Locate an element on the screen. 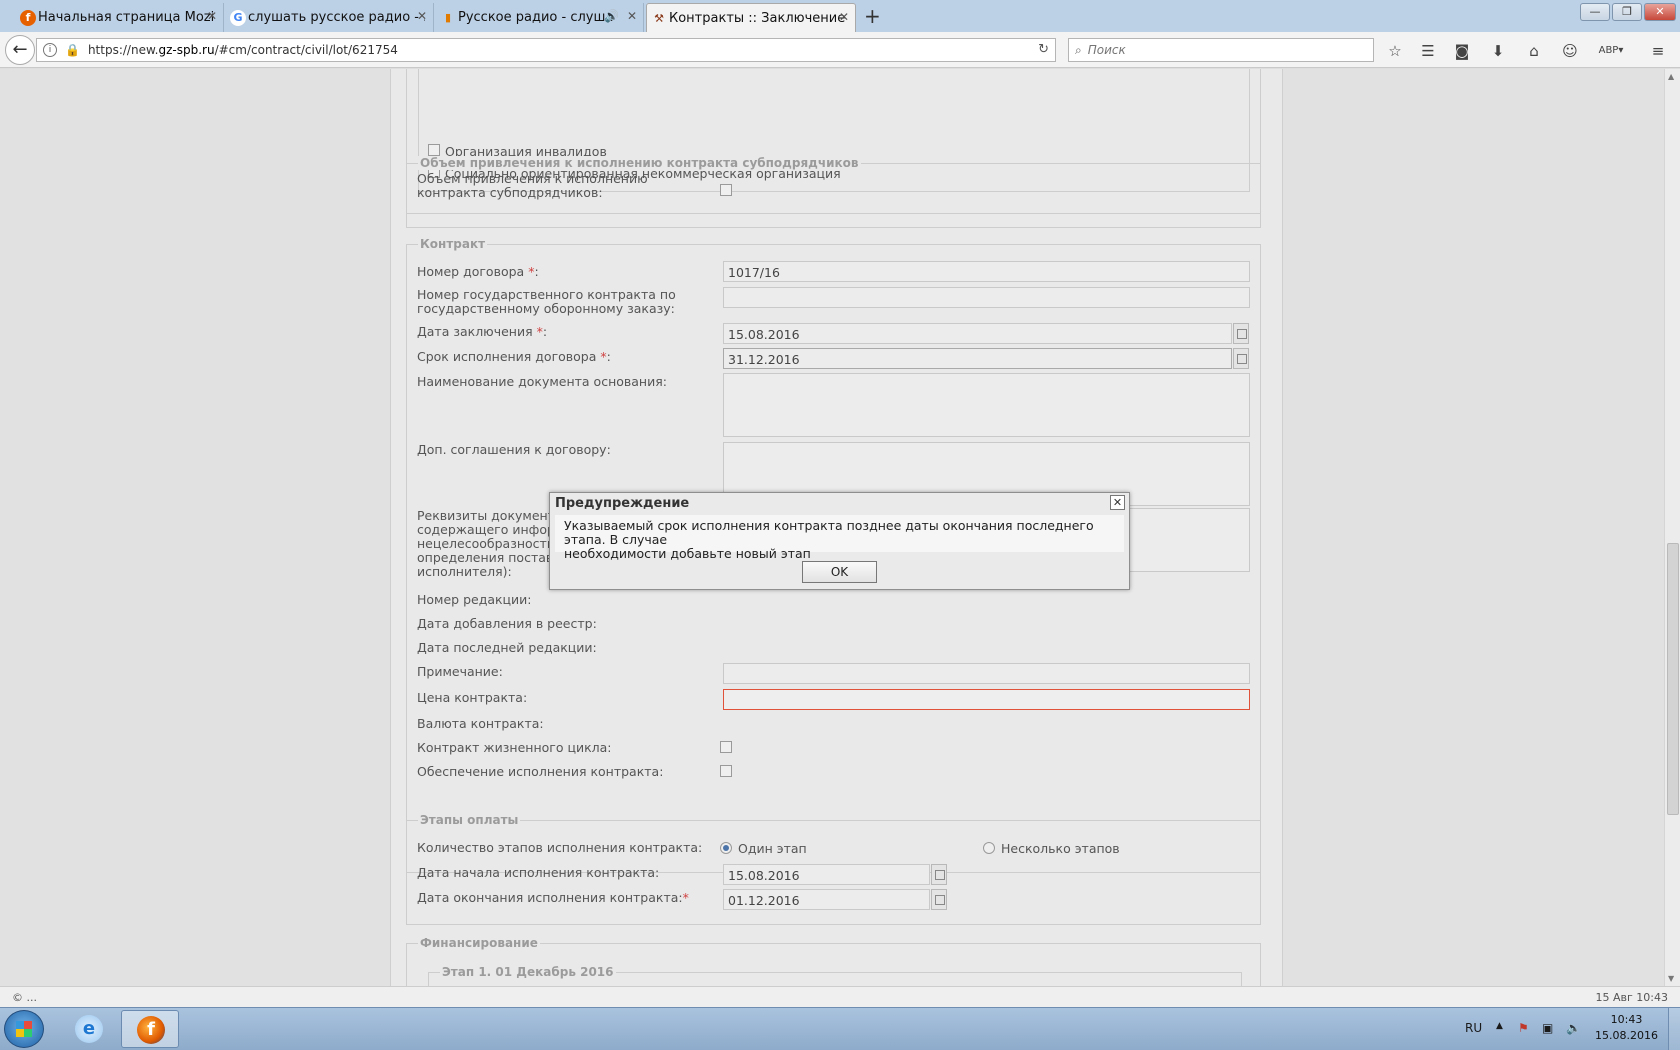 Image resolution: width=1680 pixels, height=1050 pixels. lock-icon: 🔒 is located at coordinates (72, 50).